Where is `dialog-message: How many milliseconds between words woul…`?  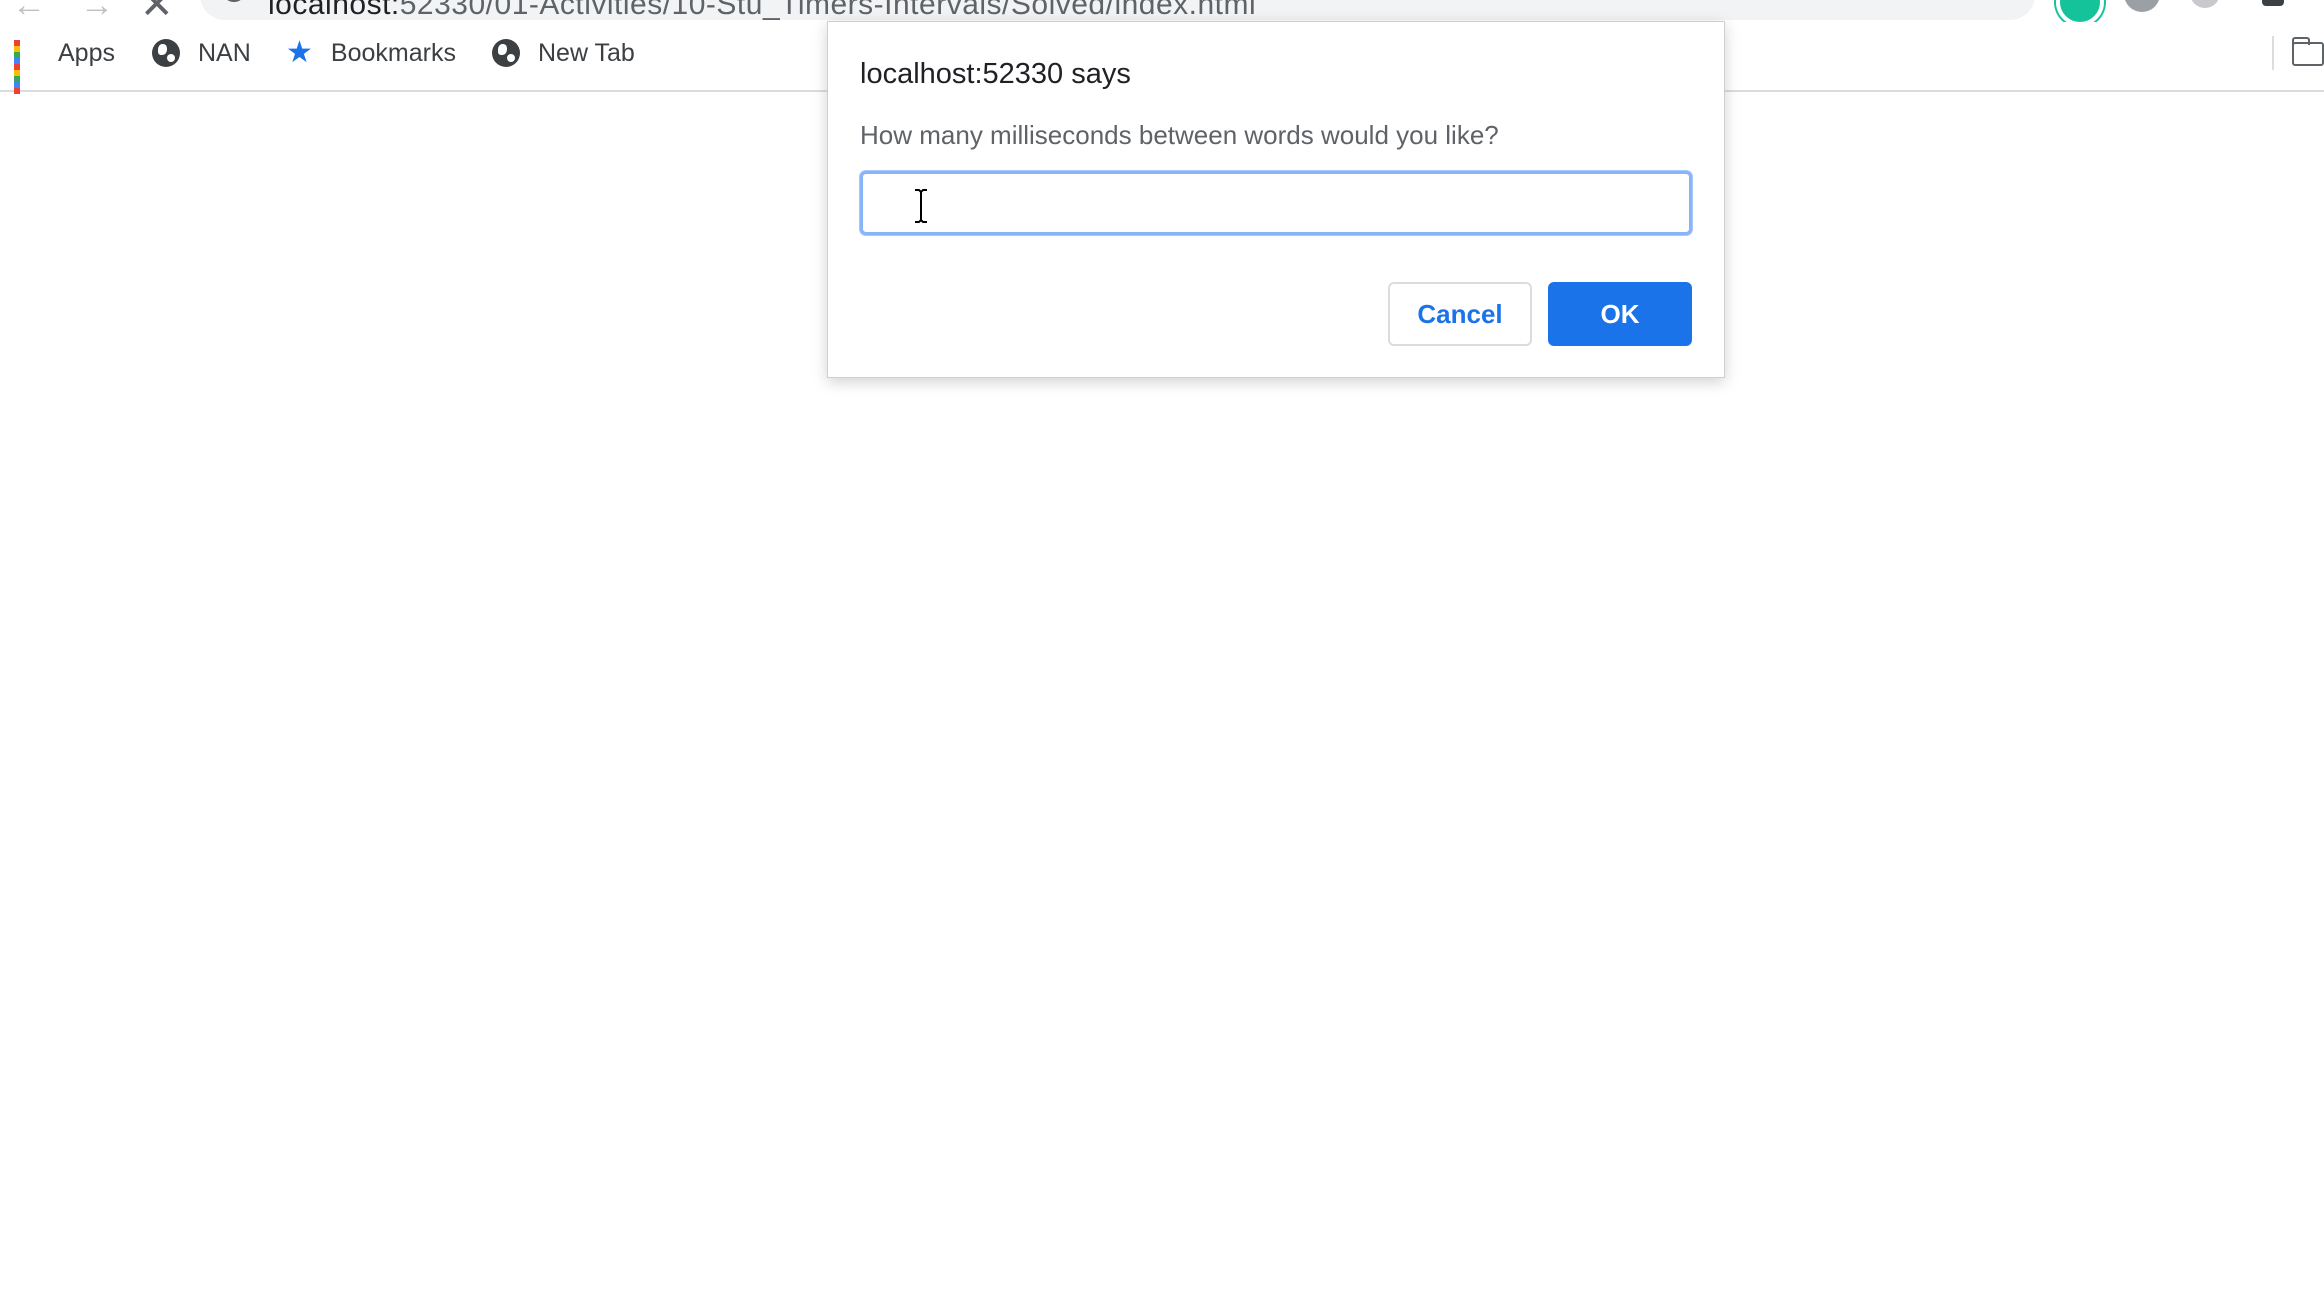
dialog-message: How many milliseconds between words woul… is located at coordinates (1179, 135).